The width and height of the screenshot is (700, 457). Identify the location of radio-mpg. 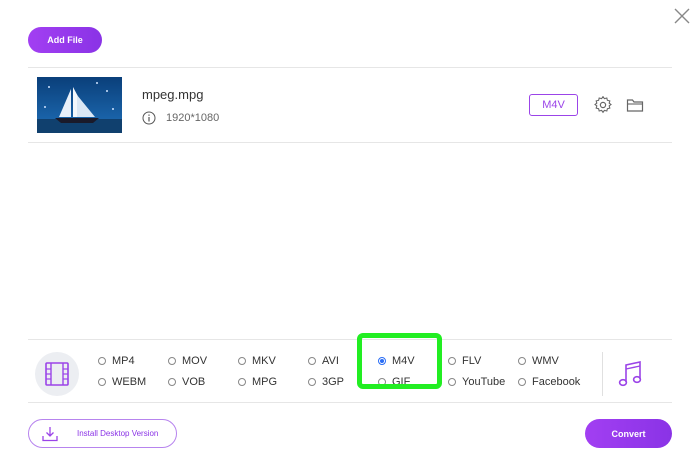
(242, 382).